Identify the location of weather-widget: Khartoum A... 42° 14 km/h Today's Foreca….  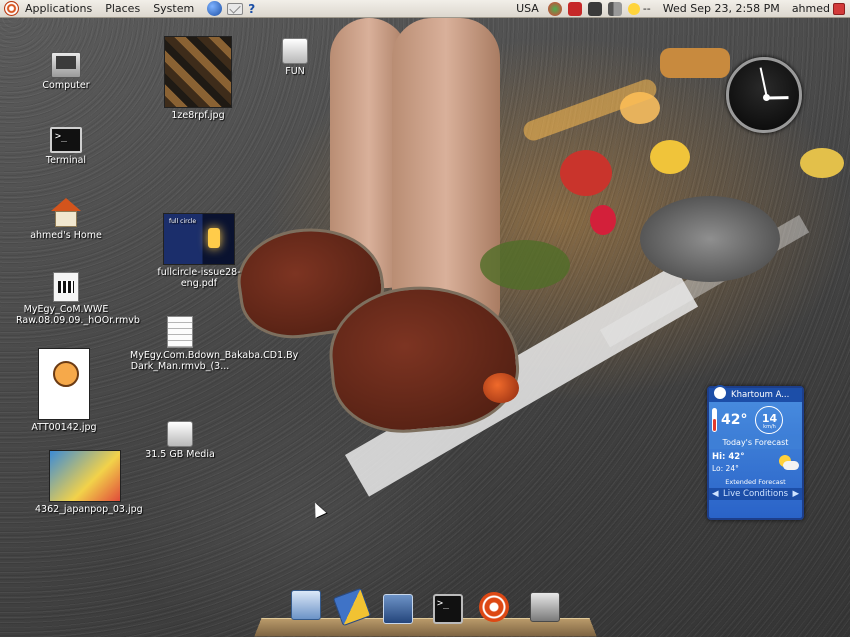
(755, 452).